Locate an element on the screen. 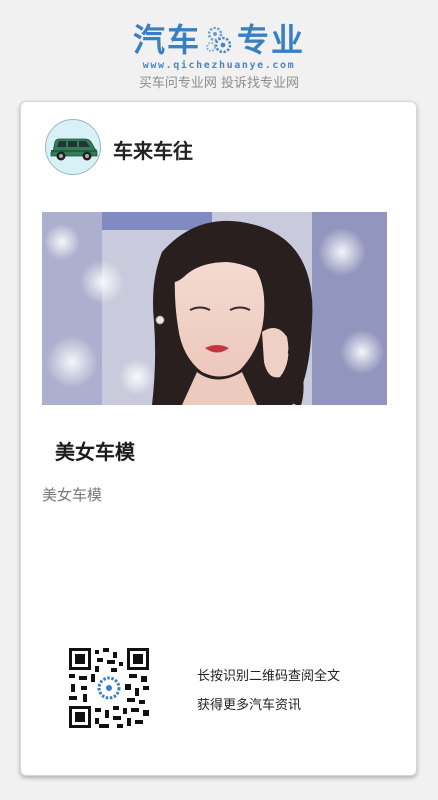 The height and width of the screenshot is (800, 438). site-header: 汽车 专业 www.qichezhuanye.com 买车问专业网 投诉找专业网 is located at coordinates (219, 50).